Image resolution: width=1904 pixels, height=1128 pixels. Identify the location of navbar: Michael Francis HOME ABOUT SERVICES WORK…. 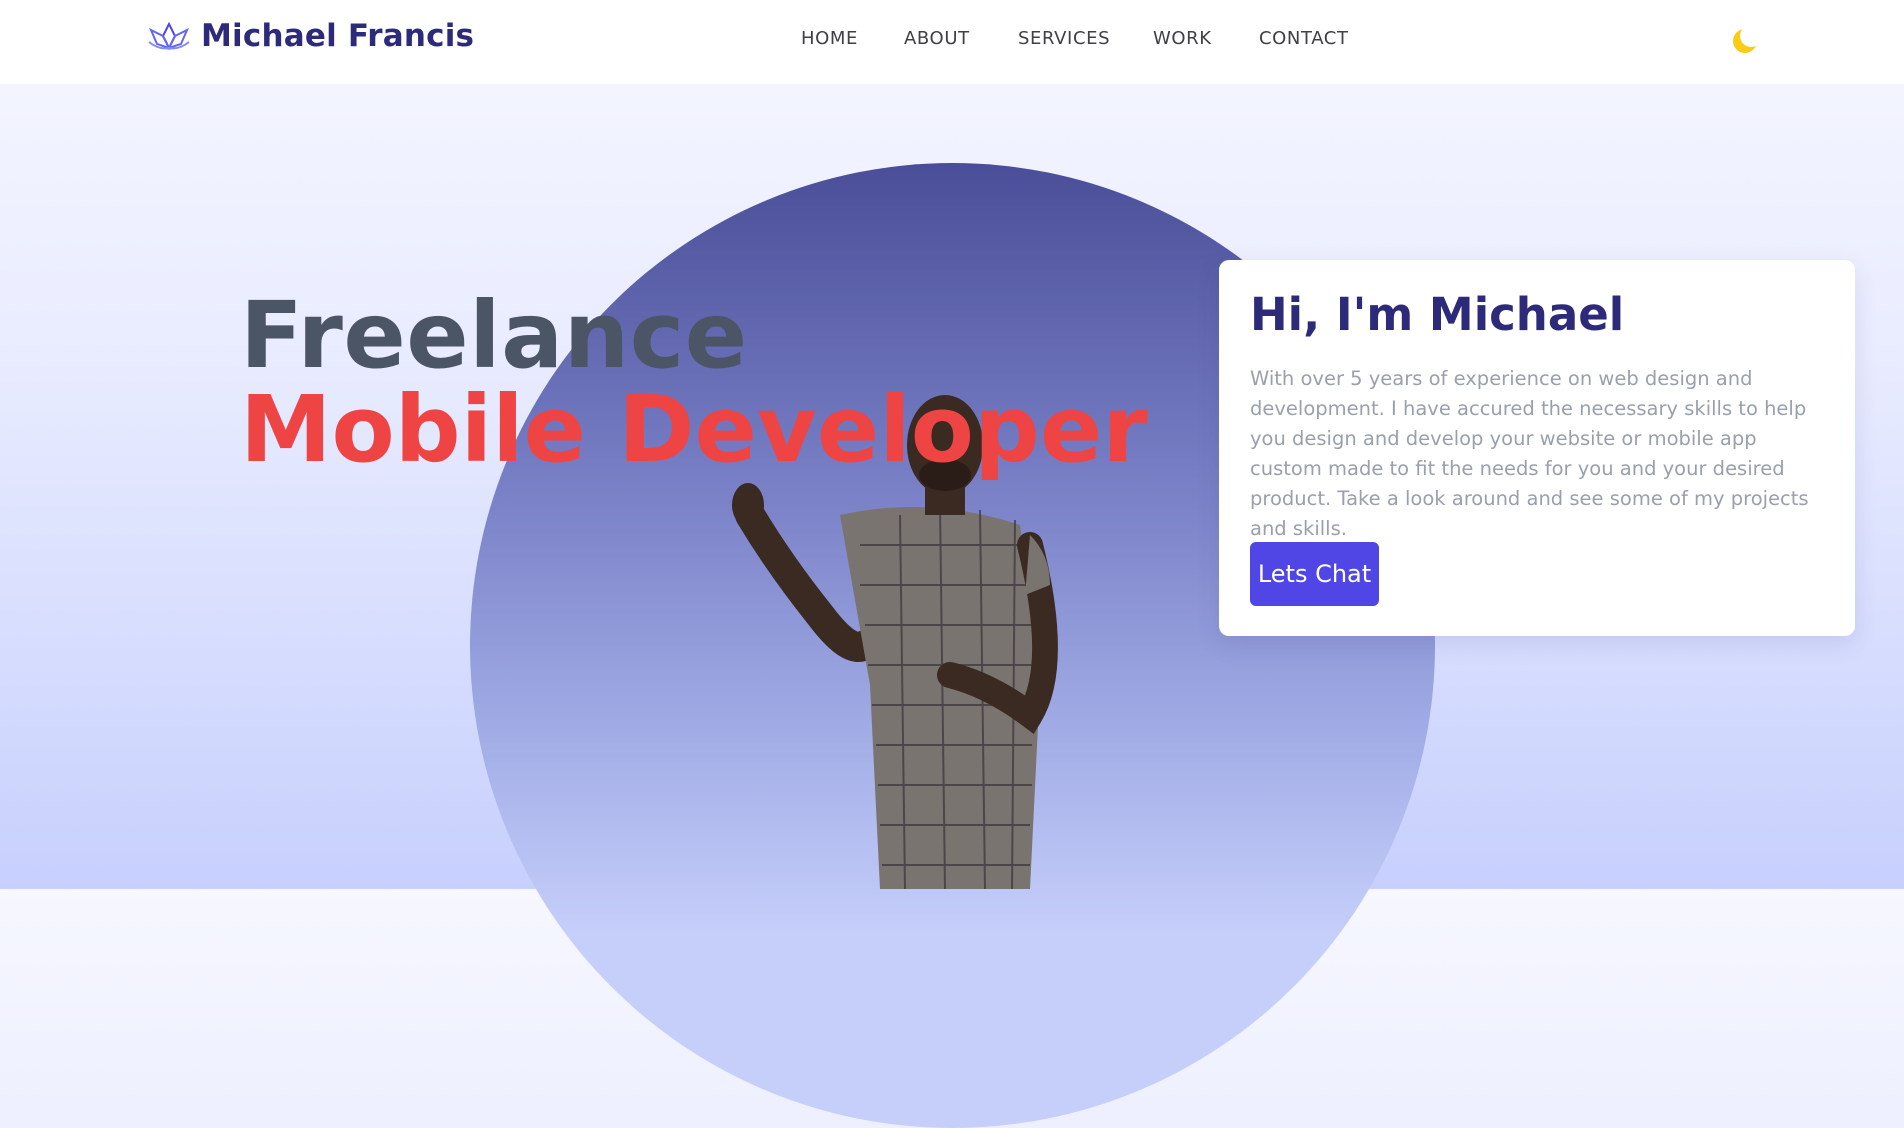
(952, 42).